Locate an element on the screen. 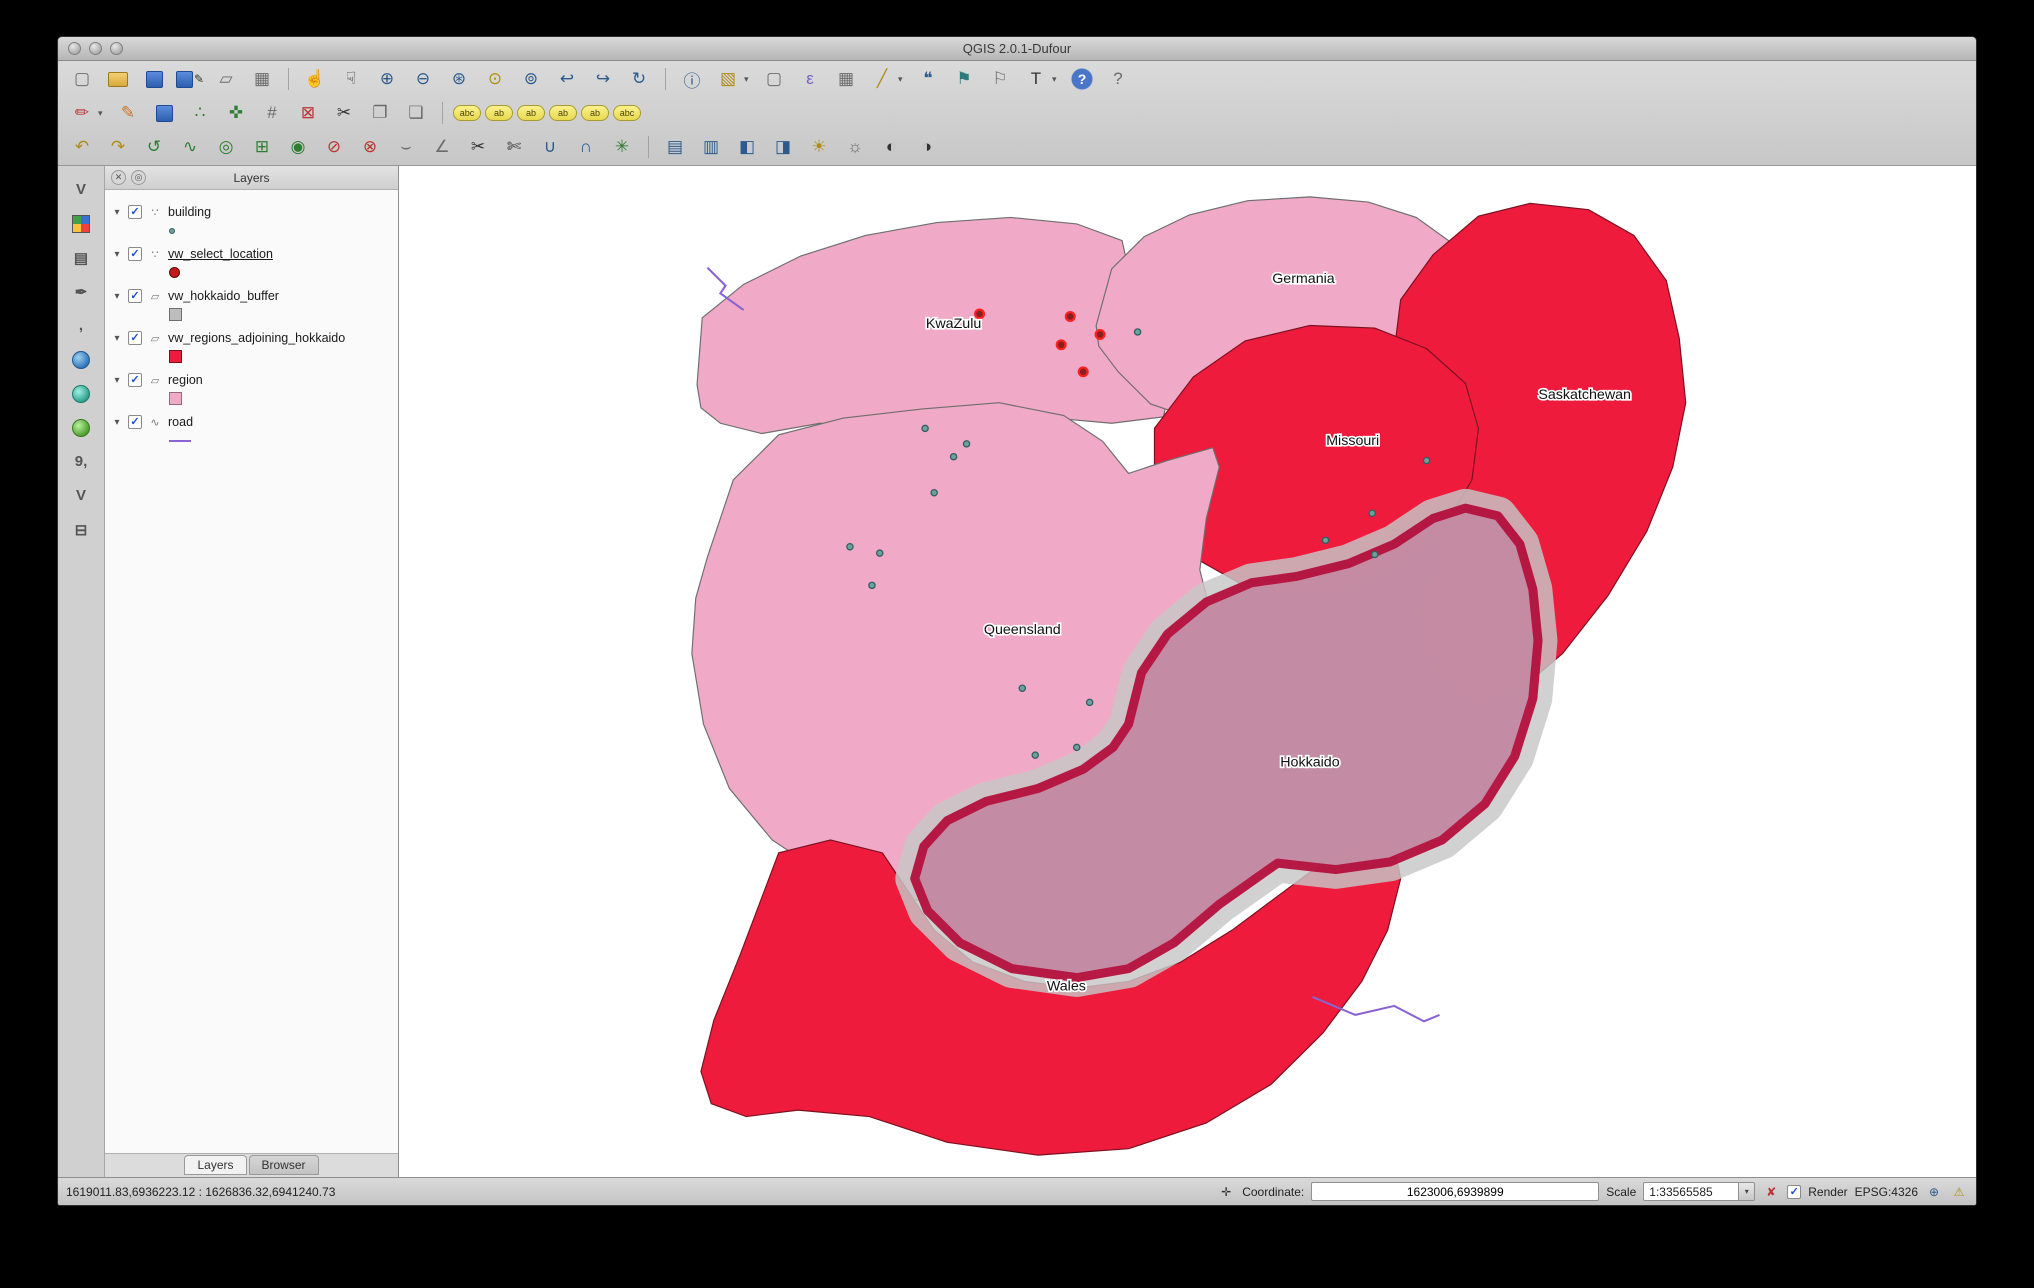 The width and height of the screenshot is (2034, 1288). zoom-out-icon: ⊖ is located at coordinates (423, 79).